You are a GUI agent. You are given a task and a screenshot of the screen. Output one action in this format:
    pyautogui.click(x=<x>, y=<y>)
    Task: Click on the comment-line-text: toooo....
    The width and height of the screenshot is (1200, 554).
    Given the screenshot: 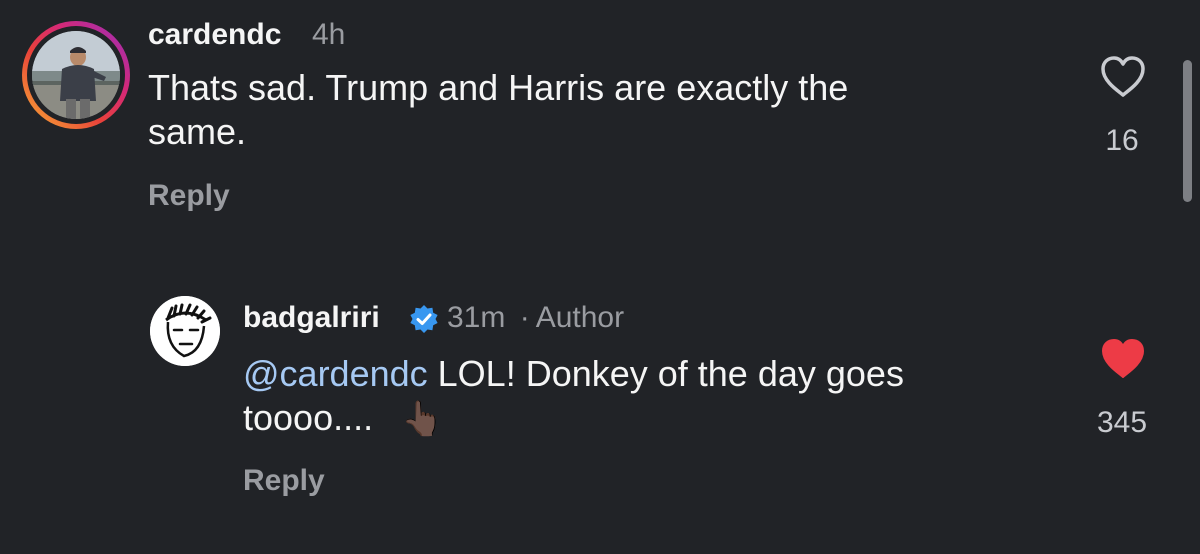 What is the action you would take?
    pyautogui.click(x=308, y=417)
    